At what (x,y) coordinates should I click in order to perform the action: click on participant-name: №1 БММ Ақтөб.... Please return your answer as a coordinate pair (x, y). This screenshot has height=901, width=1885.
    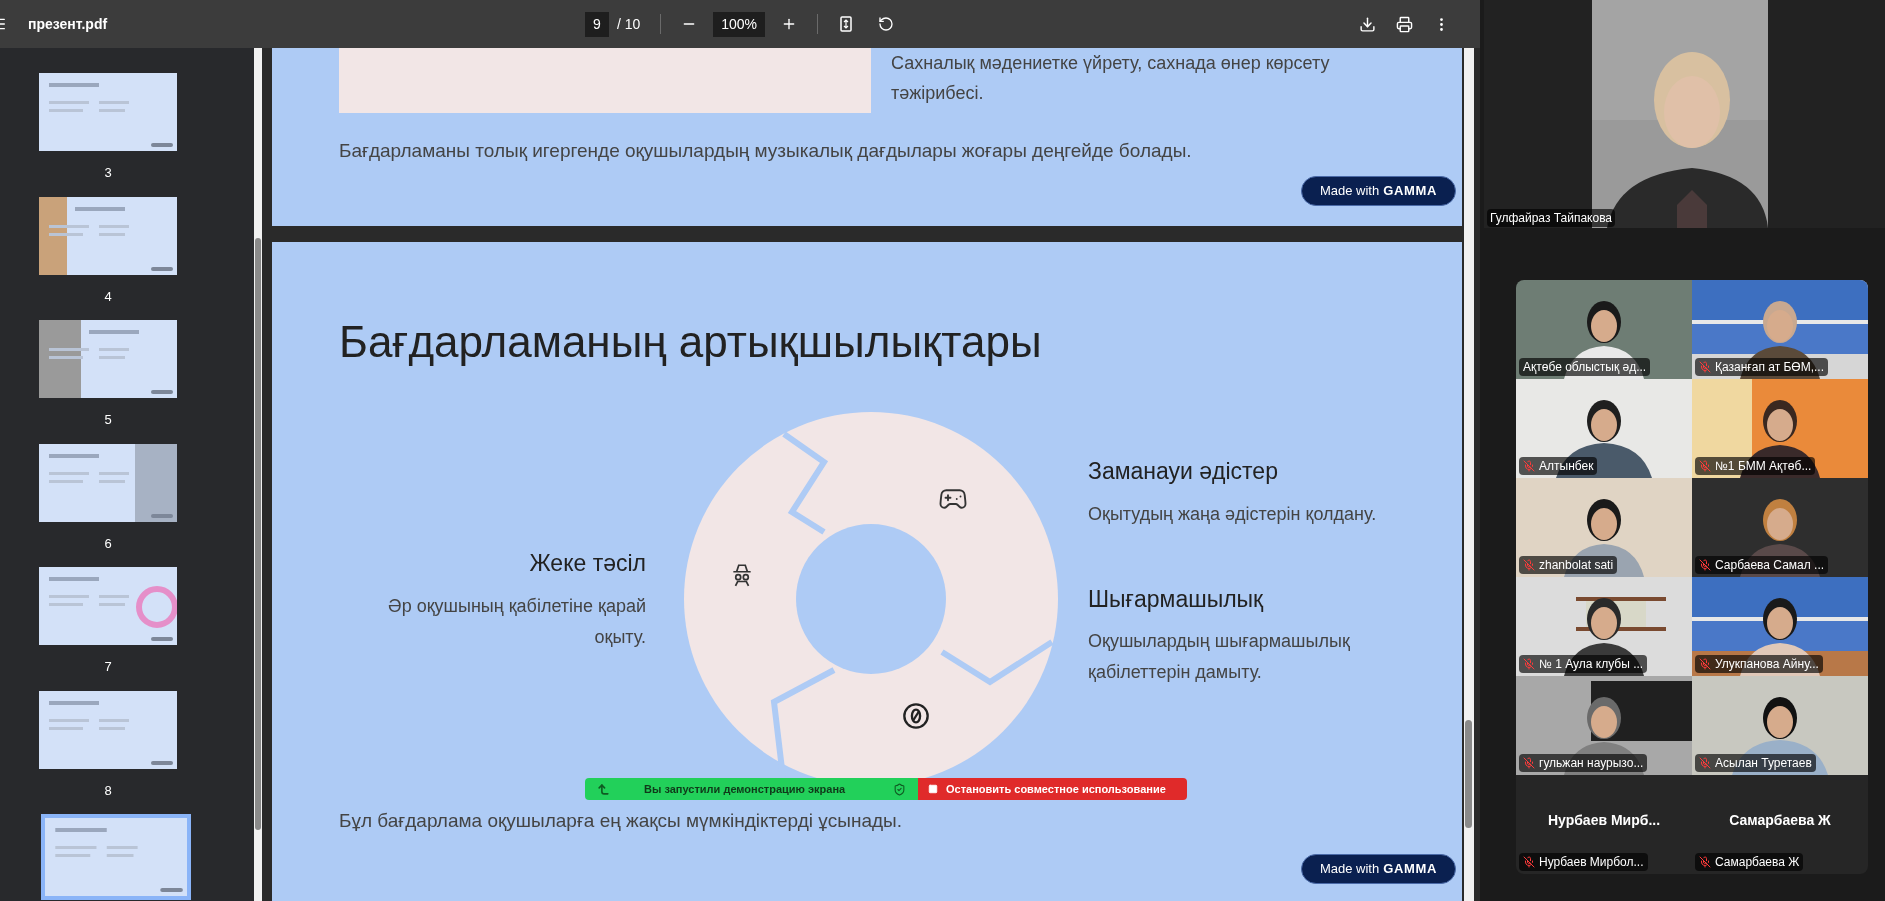
    Looking at the image, I should click on (1763, 466).